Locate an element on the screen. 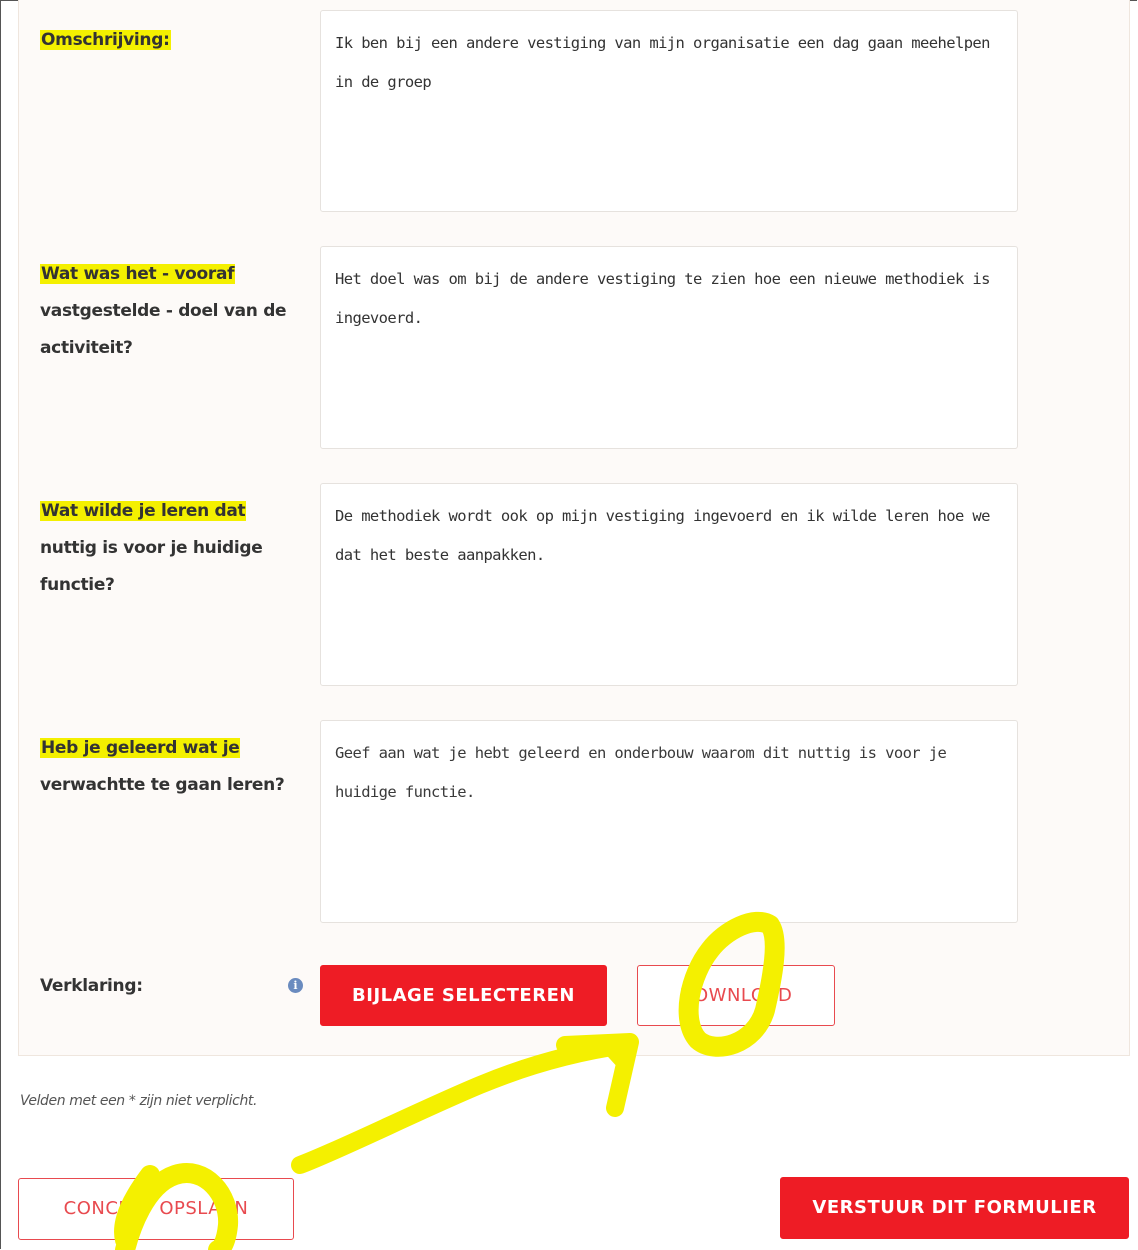 The height and width of the screenshot is (1250, 1138). select-attachment-button: BIJLAGE SELECTEREN is located at coordinates (463, 995).